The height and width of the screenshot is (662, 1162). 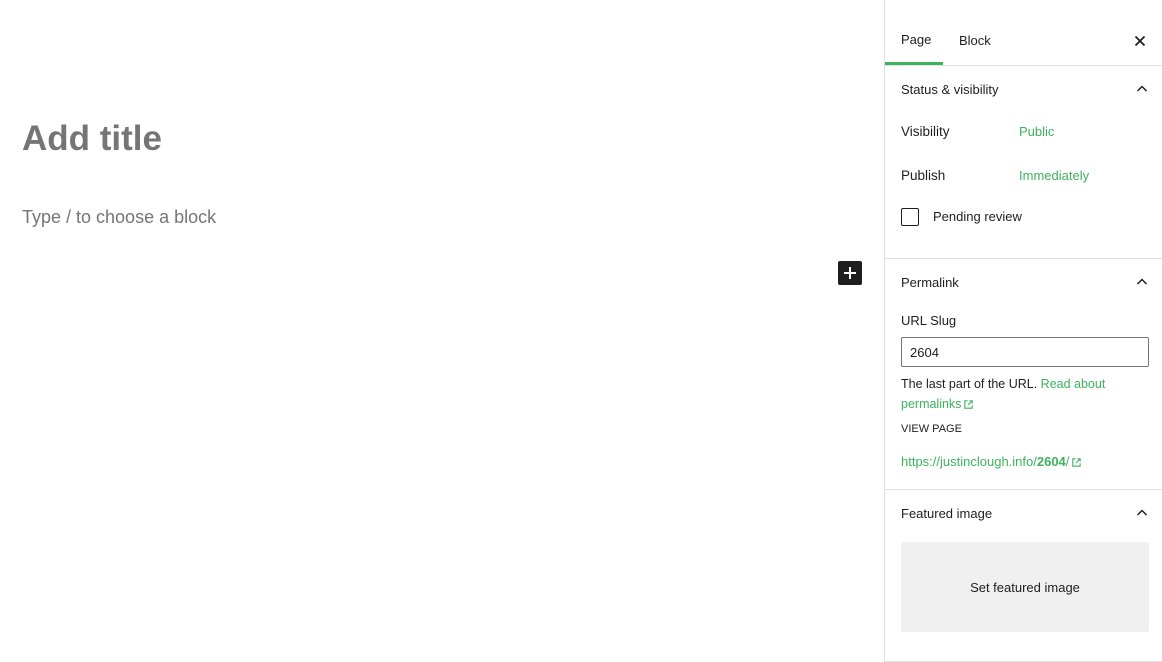 I want to click on publish-date-toggle: Immediately, so click(x=1054, y=175).